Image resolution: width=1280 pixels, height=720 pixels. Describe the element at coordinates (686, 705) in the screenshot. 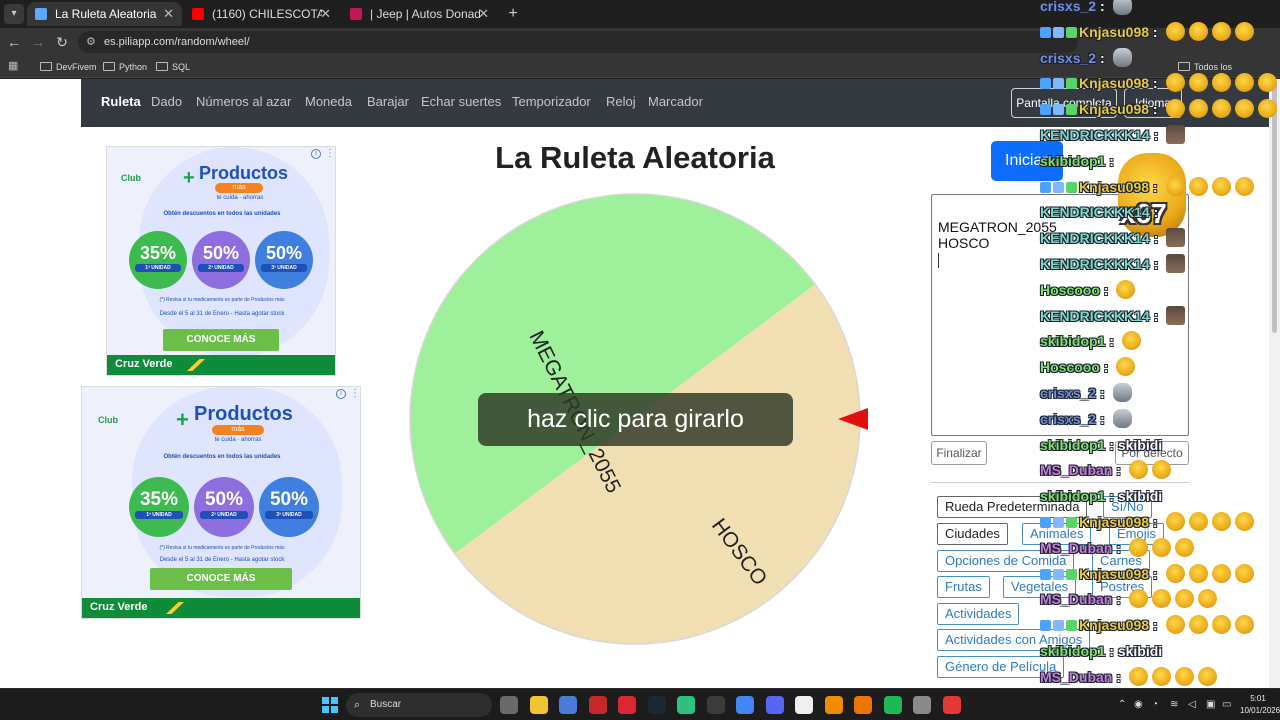

I see `app-green-icon` at that location.